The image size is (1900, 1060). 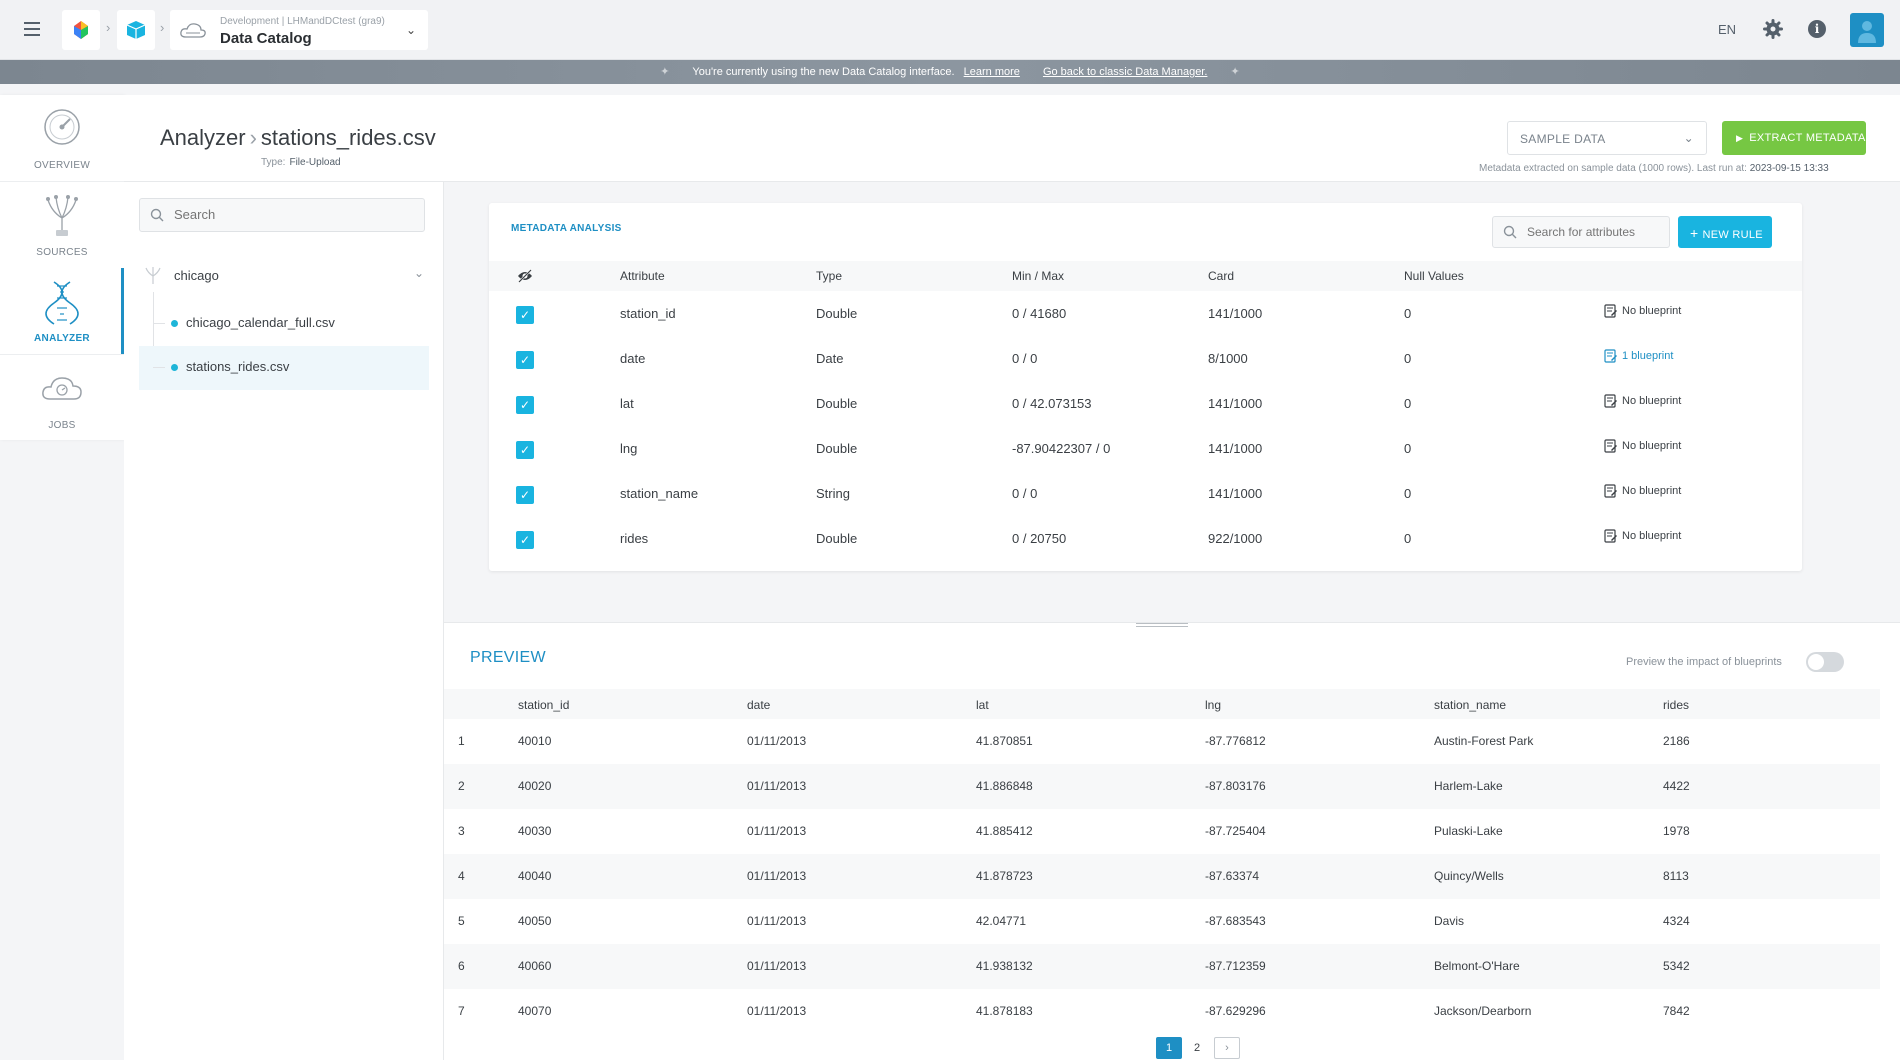 I want to click on tree-item-label: stations_rides.csv, so click(x=238, y=366).